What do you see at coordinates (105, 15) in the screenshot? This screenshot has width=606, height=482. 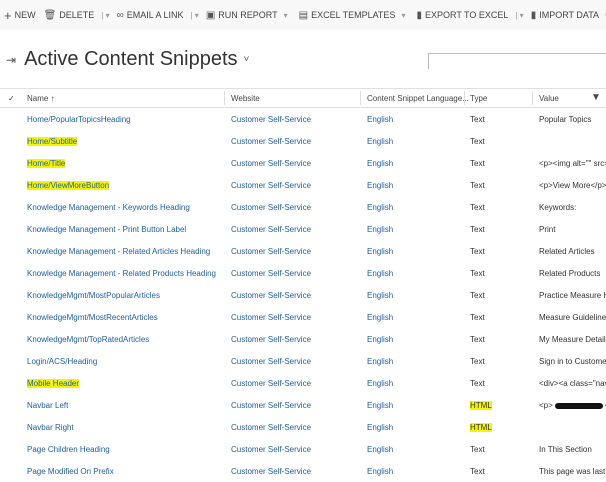 I see `delete-dropdown: | ▾` at bounding box center [105, 15].